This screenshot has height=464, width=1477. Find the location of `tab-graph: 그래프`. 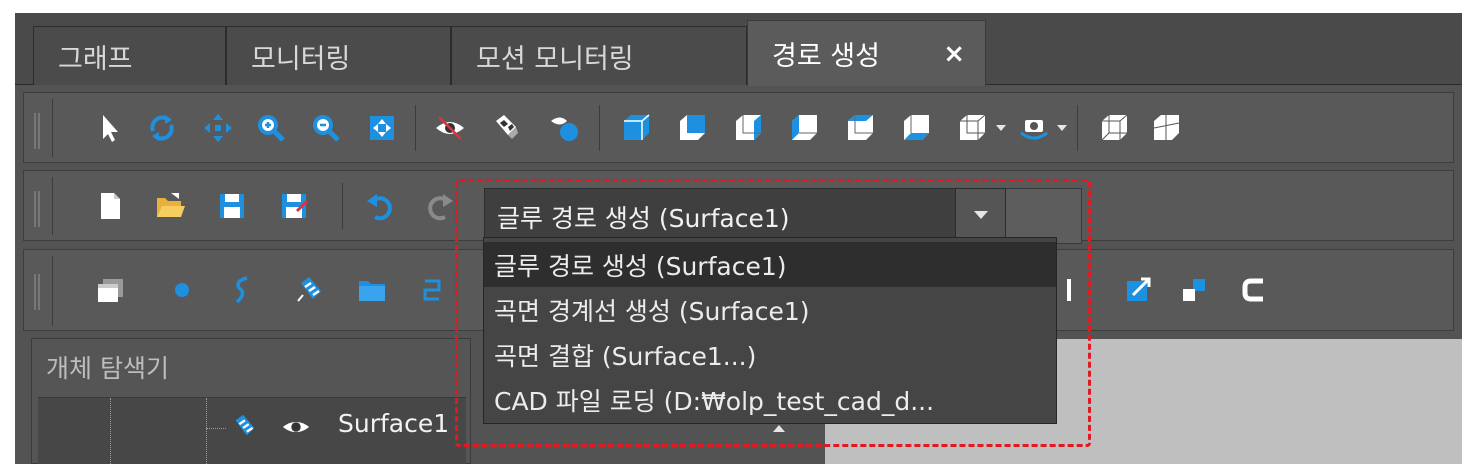

tab-graph: 그래프 is located at coordinates (129, 55).